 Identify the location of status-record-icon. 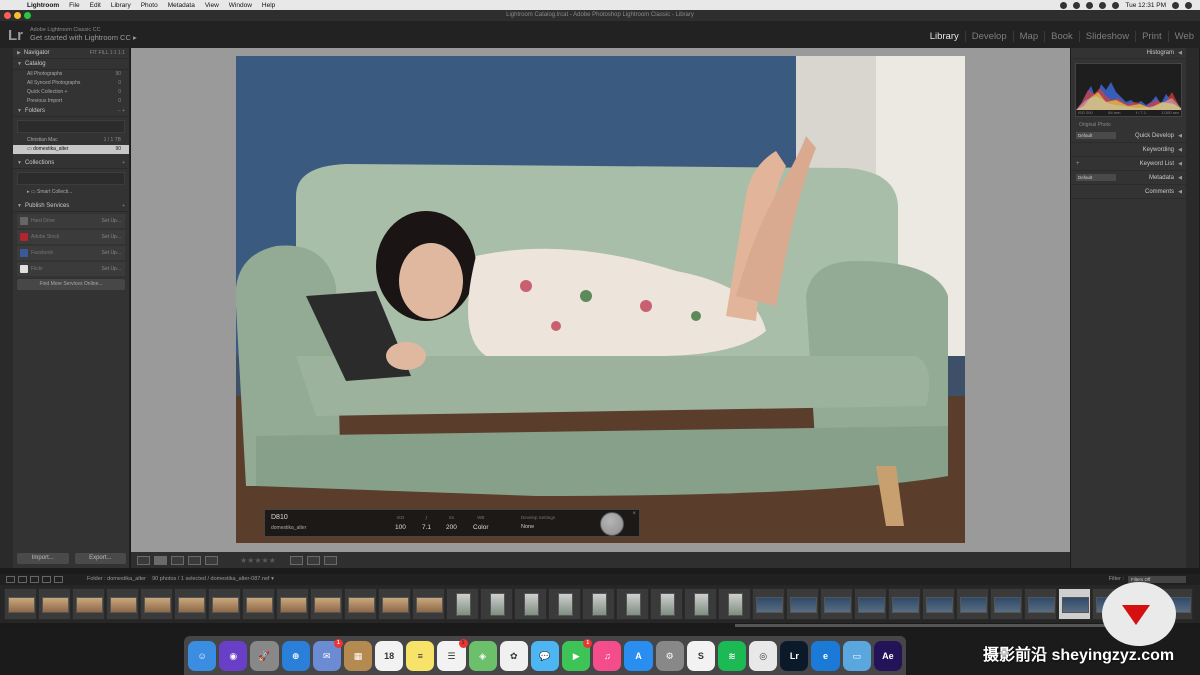
(1064, 5).